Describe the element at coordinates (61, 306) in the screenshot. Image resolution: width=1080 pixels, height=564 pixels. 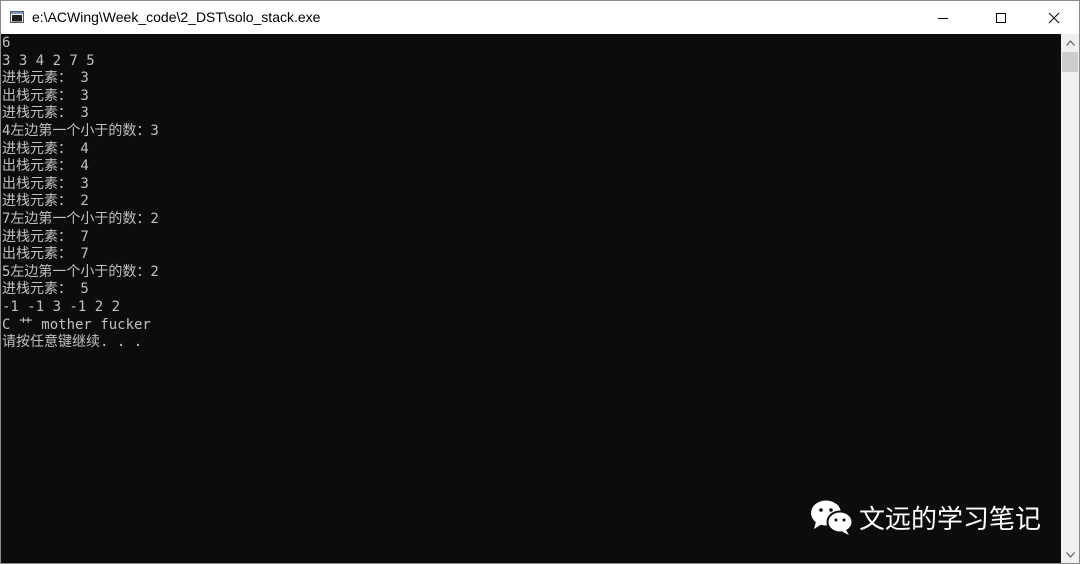
I see `console-line: -1 -1 3 -1 2 2` at that location.